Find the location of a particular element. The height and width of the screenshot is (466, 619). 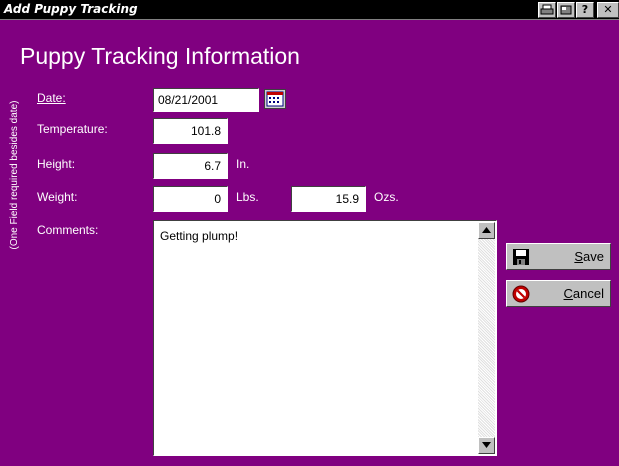

required-note: (One Field required besides date) is located at coordinates (15, 175).